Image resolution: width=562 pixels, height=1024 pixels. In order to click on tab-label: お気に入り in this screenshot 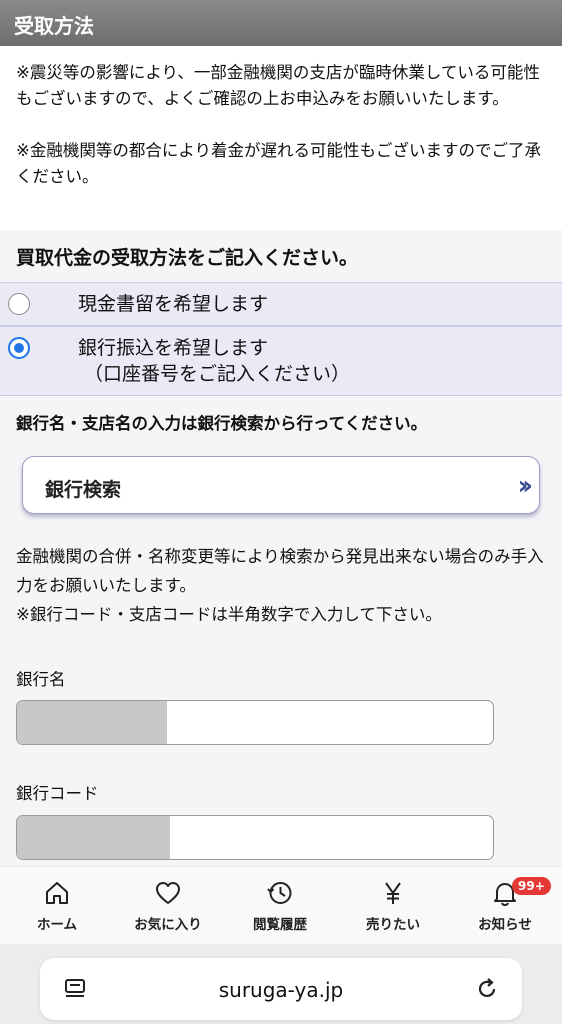, I will do `click(168, 925)`.